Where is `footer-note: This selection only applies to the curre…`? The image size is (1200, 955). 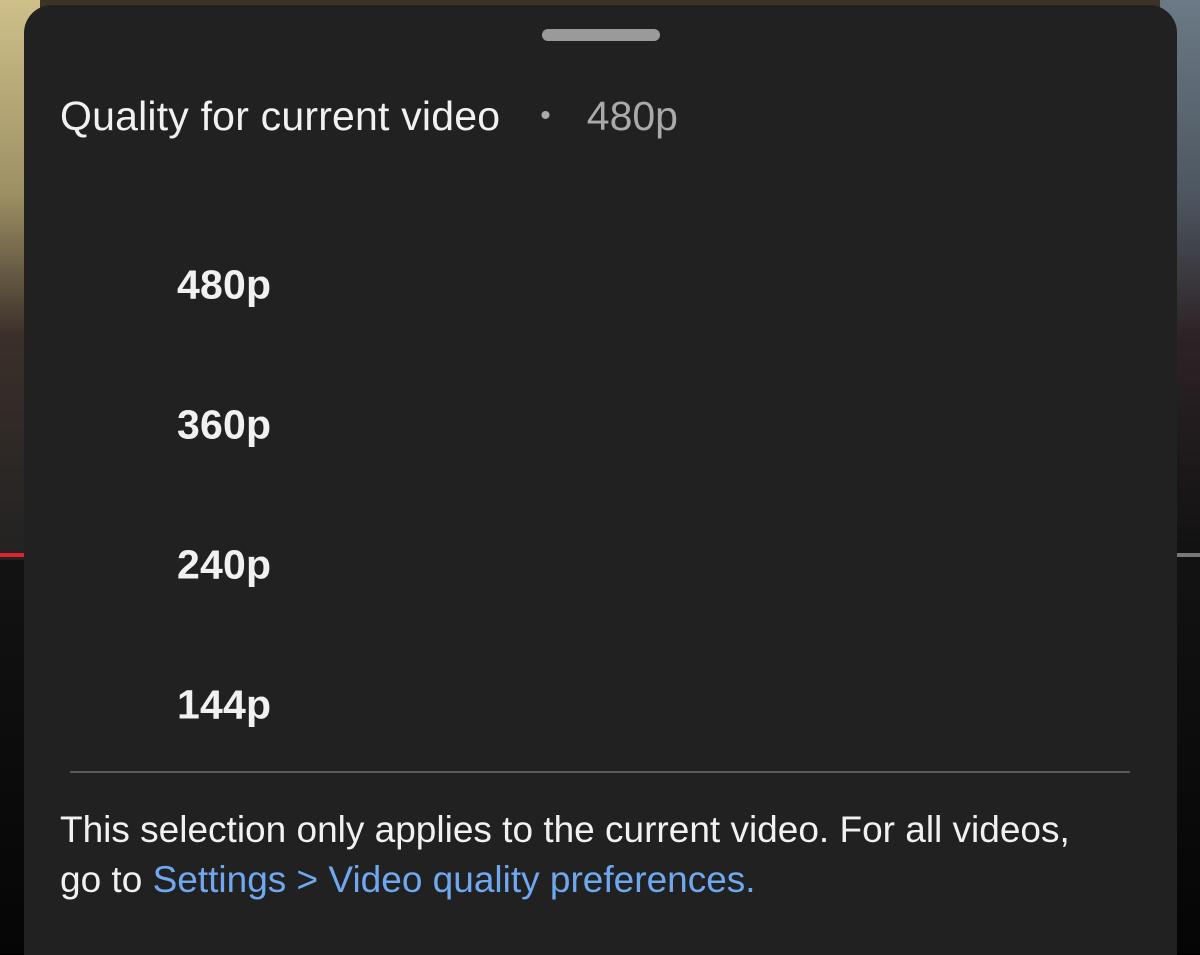 footer-note: This selection only applies to the curre… is located at coordinates (590, 855).